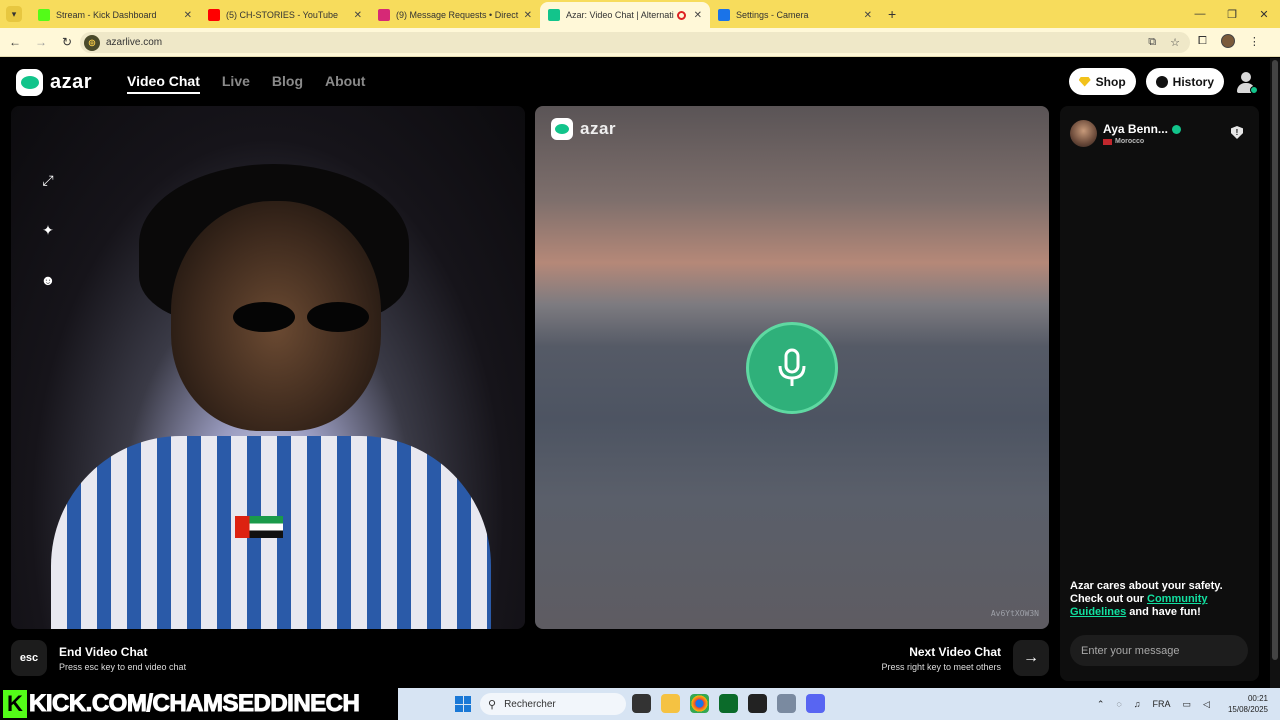 The width and height of the screenshot is (1280, 720). Describe the element at coordinates (71, 82) in the screenshot. I see `azar-logo-text: azar` at that location.